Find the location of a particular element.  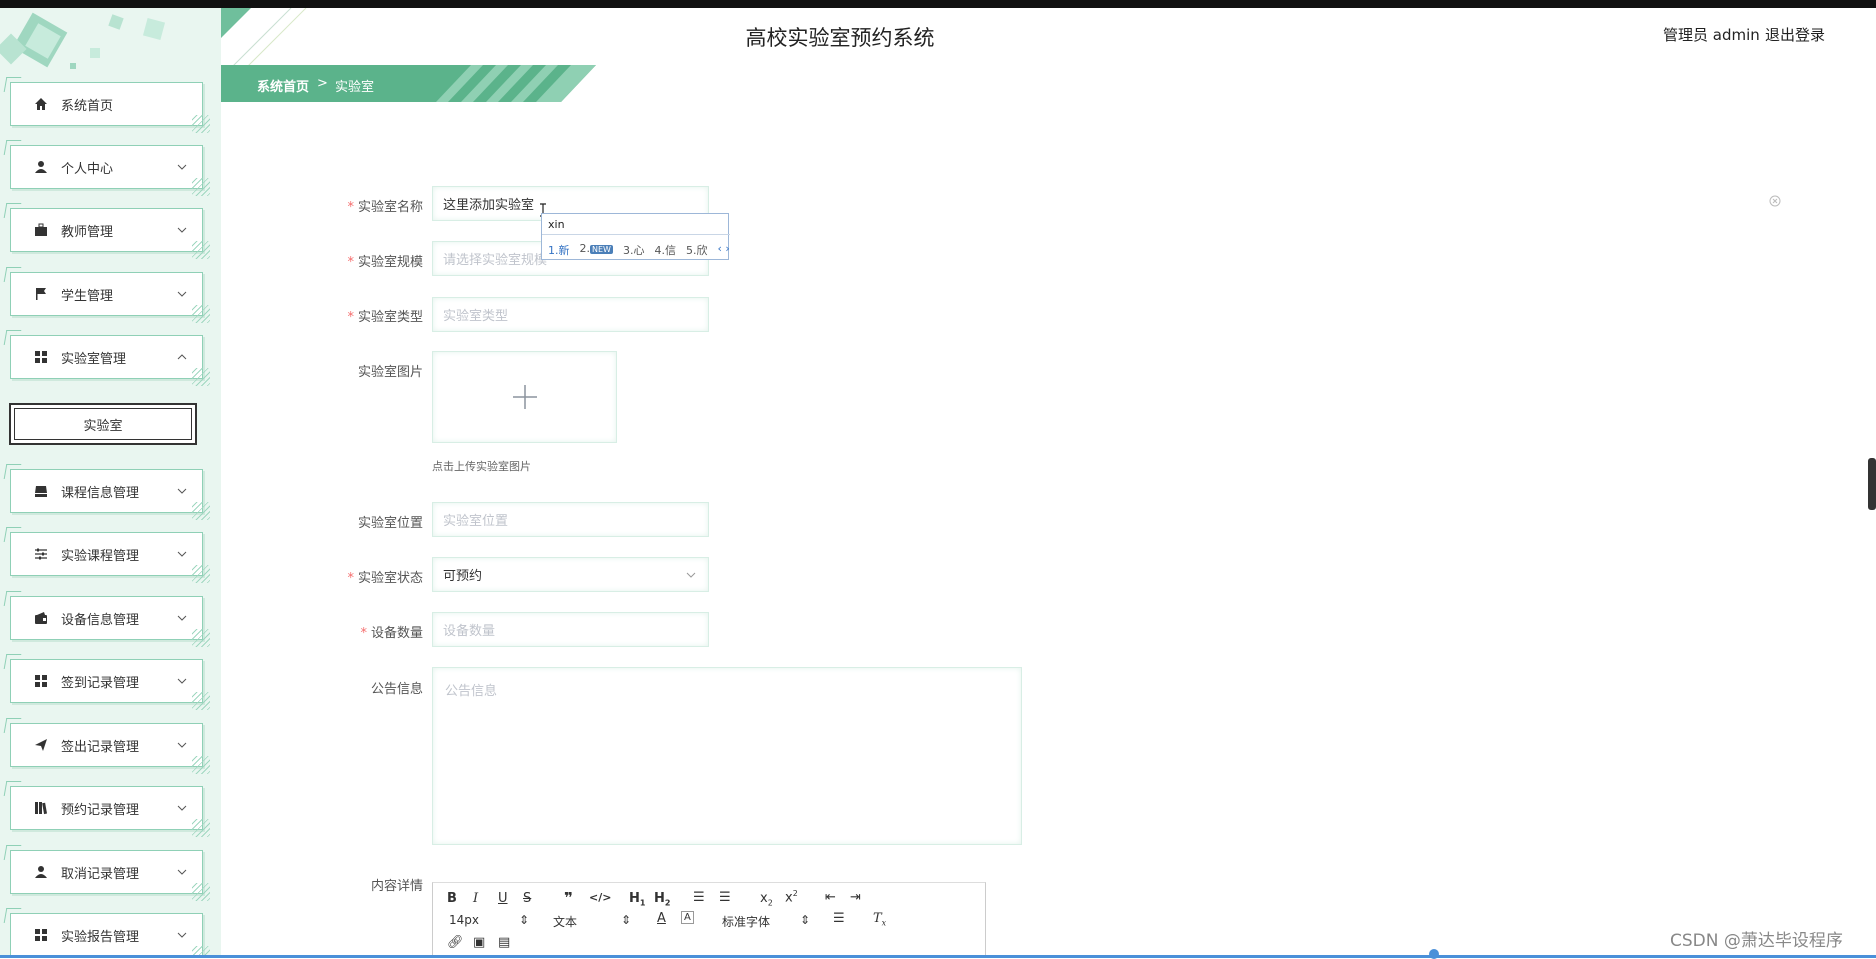

font-size-select: 14px ⇕ is located at coordinates (489, 920).